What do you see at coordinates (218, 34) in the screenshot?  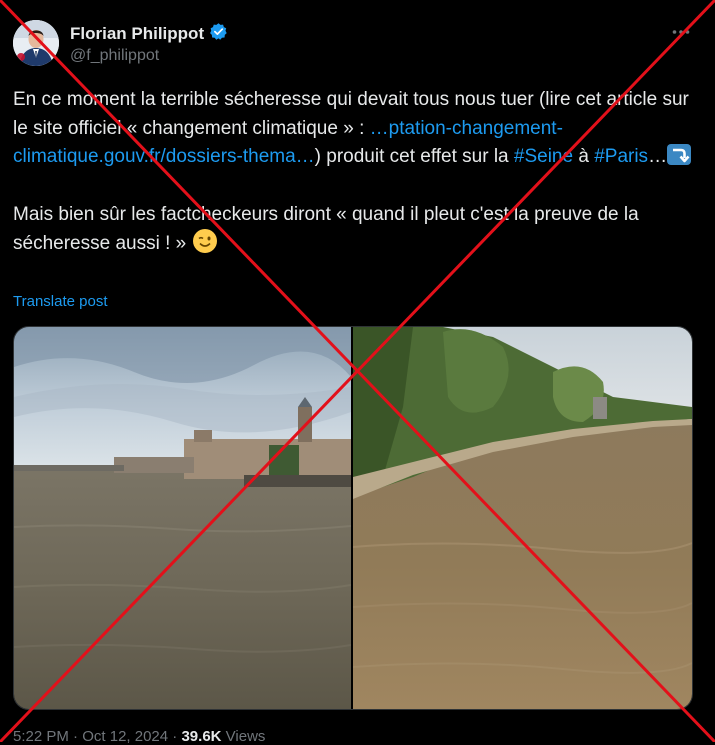 I see `verified-badge-icon` at bounding box center [218, 34].